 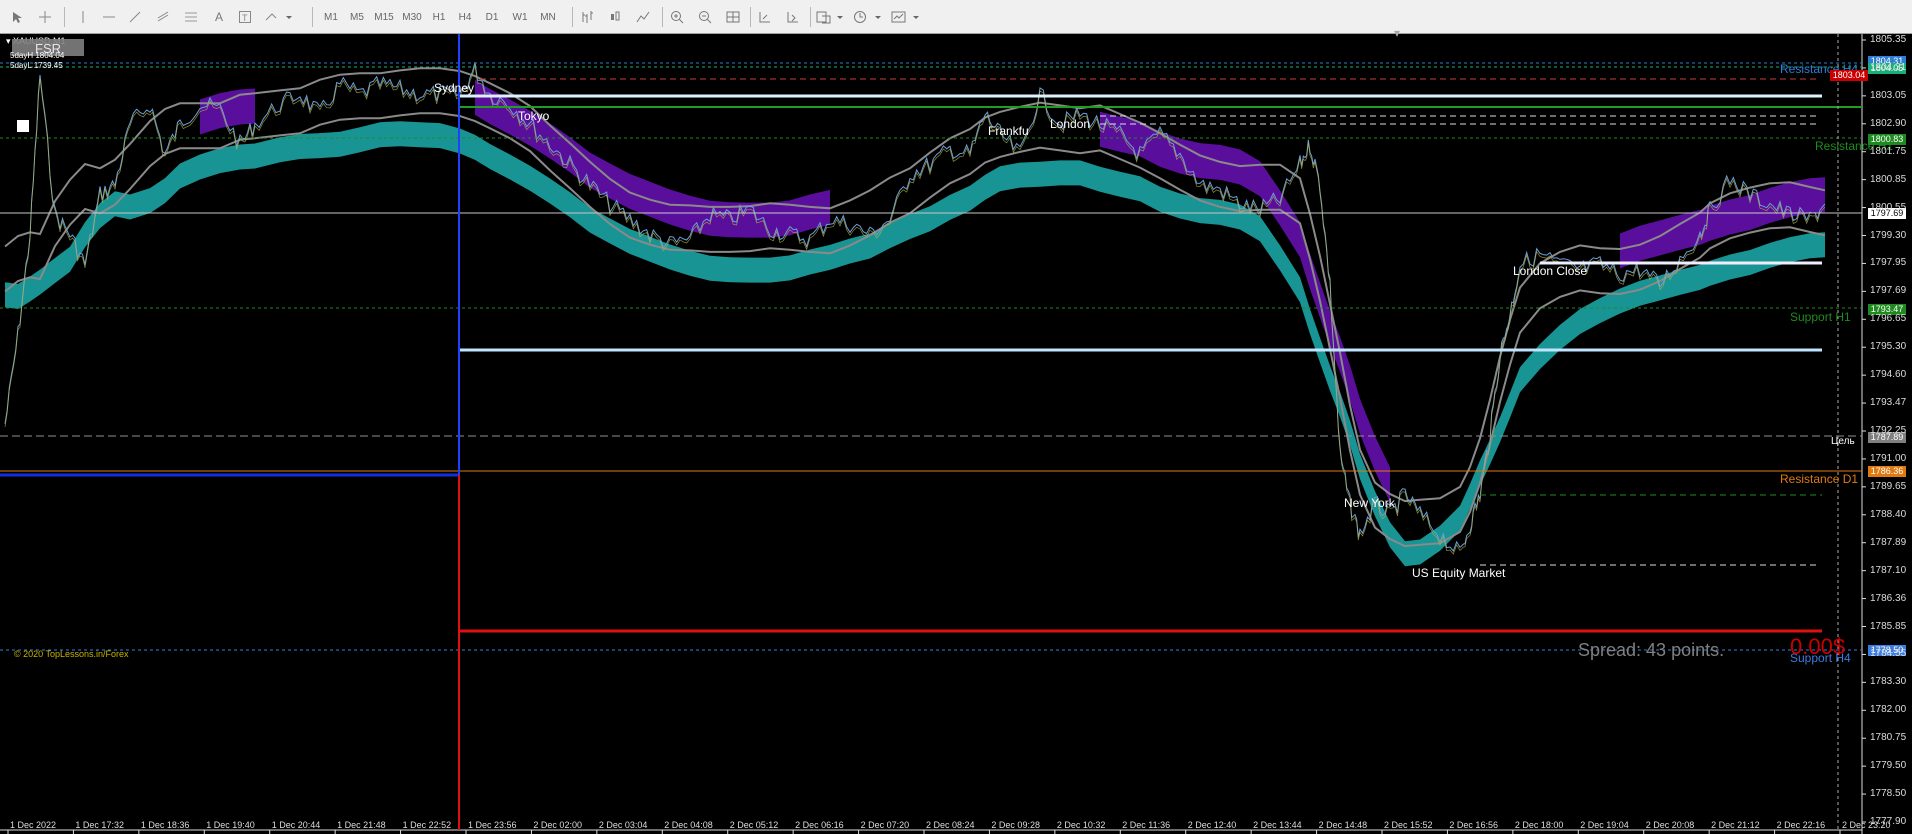 I want to click on shapes-dropdown-icon, so click(x=279, y=17).